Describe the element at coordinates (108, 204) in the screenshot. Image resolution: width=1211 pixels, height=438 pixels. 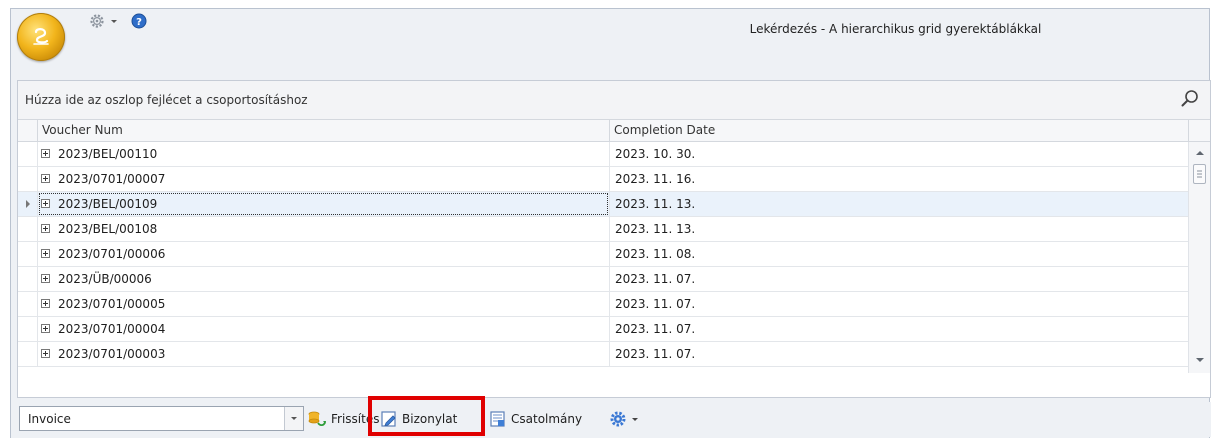
I see `voucher-num-text: 2023/BEL/00109` at that location.